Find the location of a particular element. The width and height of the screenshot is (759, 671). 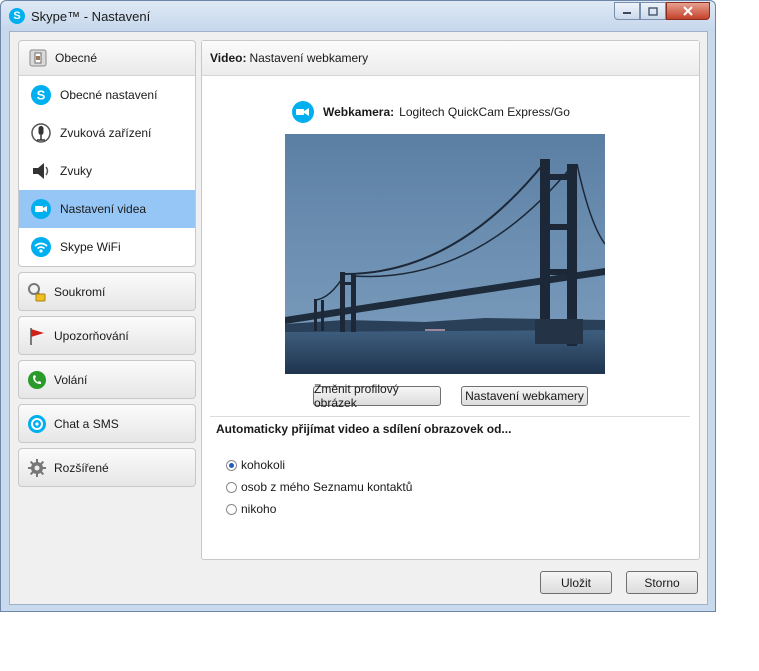

sidebar-group-label: Chat a SMS is located at coordinates (86, 423).